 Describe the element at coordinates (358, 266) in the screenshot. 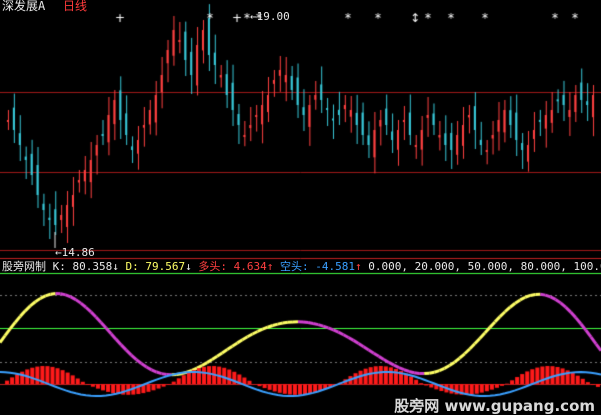

I see `bear-up-arrow-icon: ↑` at that location.